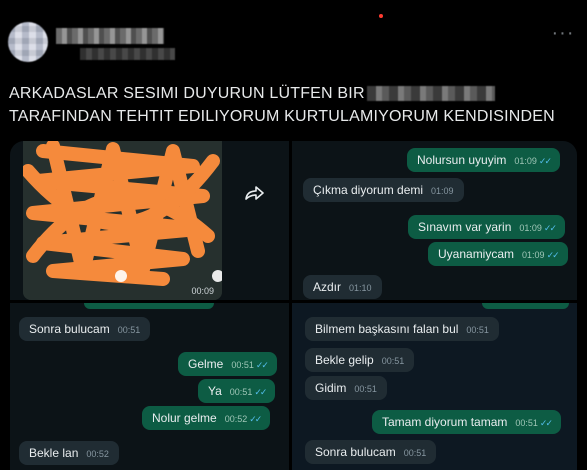  I want to click on message-text: Sınavım var yarin, so click(465, 227).